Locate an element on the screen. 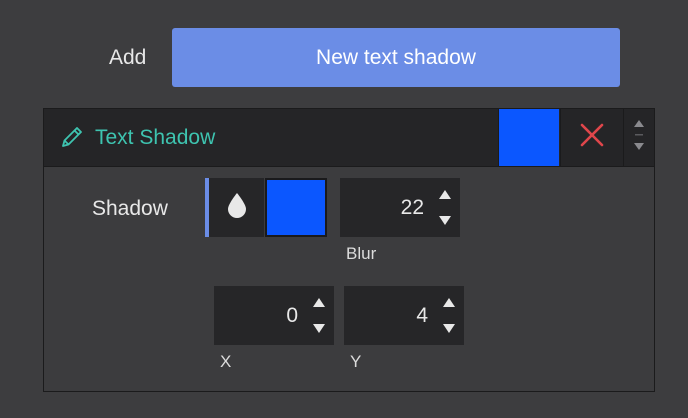 Image resolution: width=688 pixels, height=418 pixels. y-increment-button is located at coordinates (449, 303).